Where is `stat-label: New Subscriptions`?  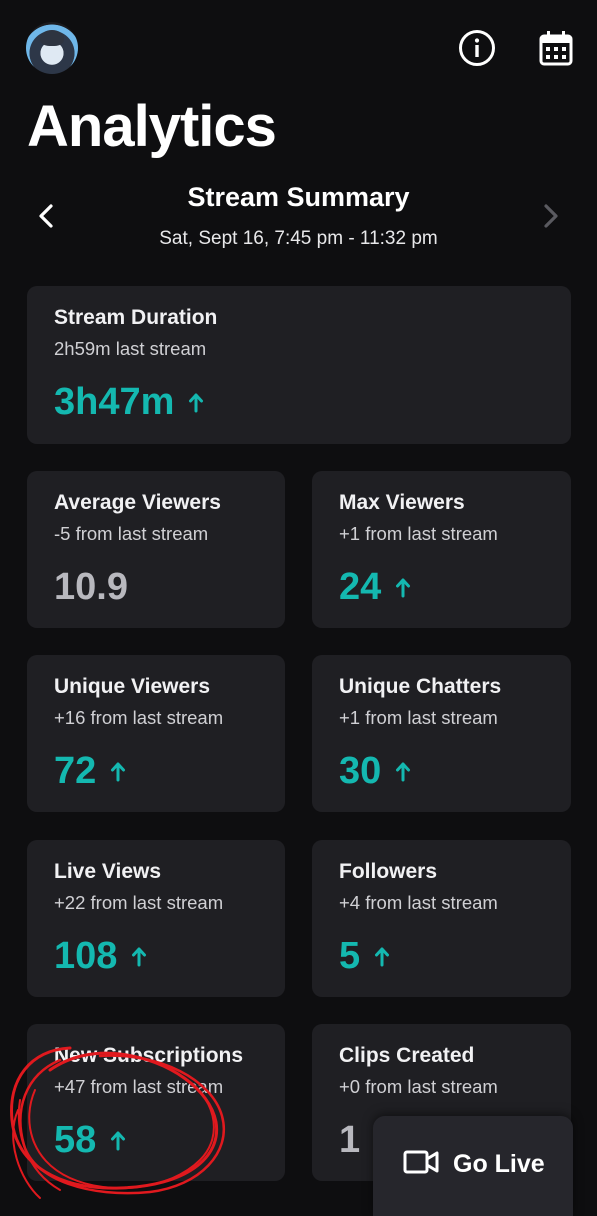
stat-label: New Subscriptions is located at coordinates (149, 1055).